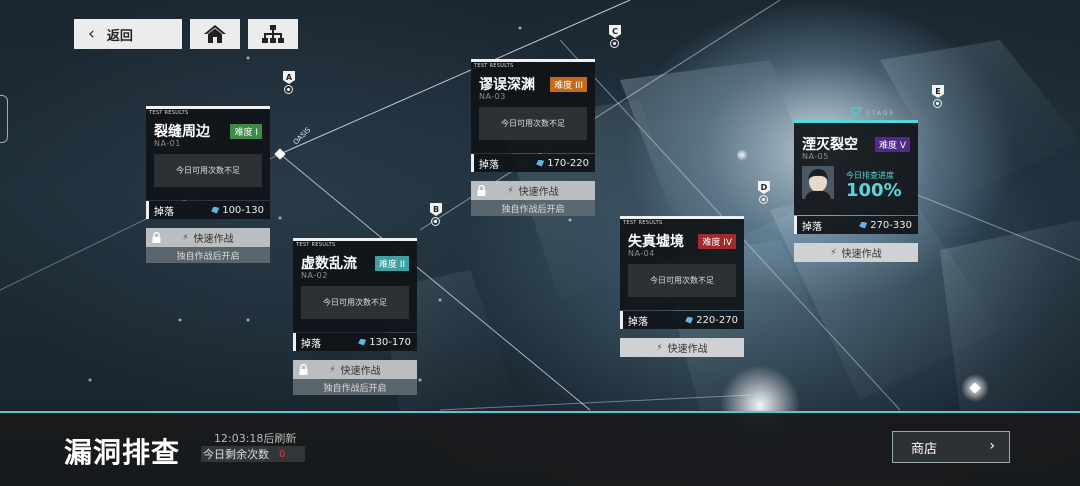 This screenshot has width=1080, height=486. Describe the element at coordinates (533, 106) in the screenshot. I see `card-header: TEST RESULTS 谬误深渊 NA-03 难度 III 今日可用次数不足` at that location.